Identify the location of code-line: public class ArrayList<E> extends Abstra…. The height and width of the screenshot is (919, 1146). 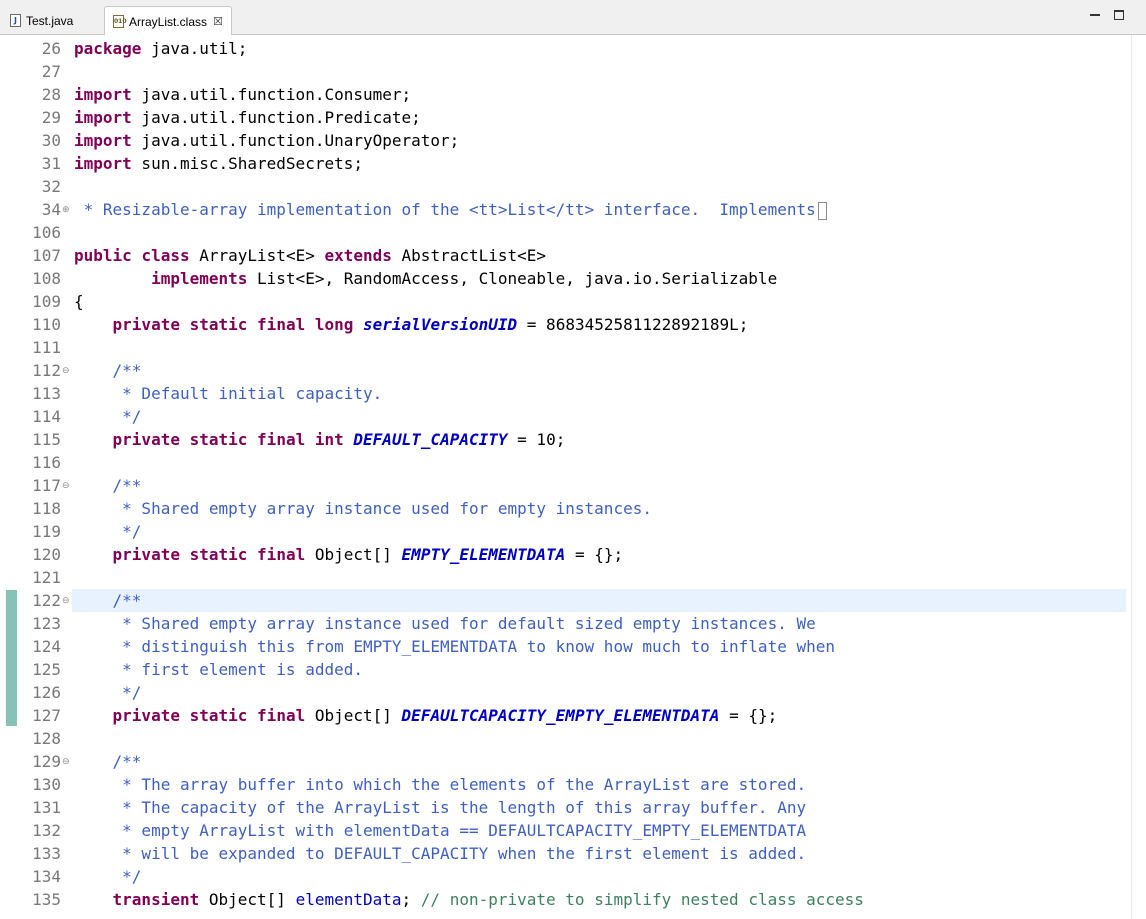
(310, 255).